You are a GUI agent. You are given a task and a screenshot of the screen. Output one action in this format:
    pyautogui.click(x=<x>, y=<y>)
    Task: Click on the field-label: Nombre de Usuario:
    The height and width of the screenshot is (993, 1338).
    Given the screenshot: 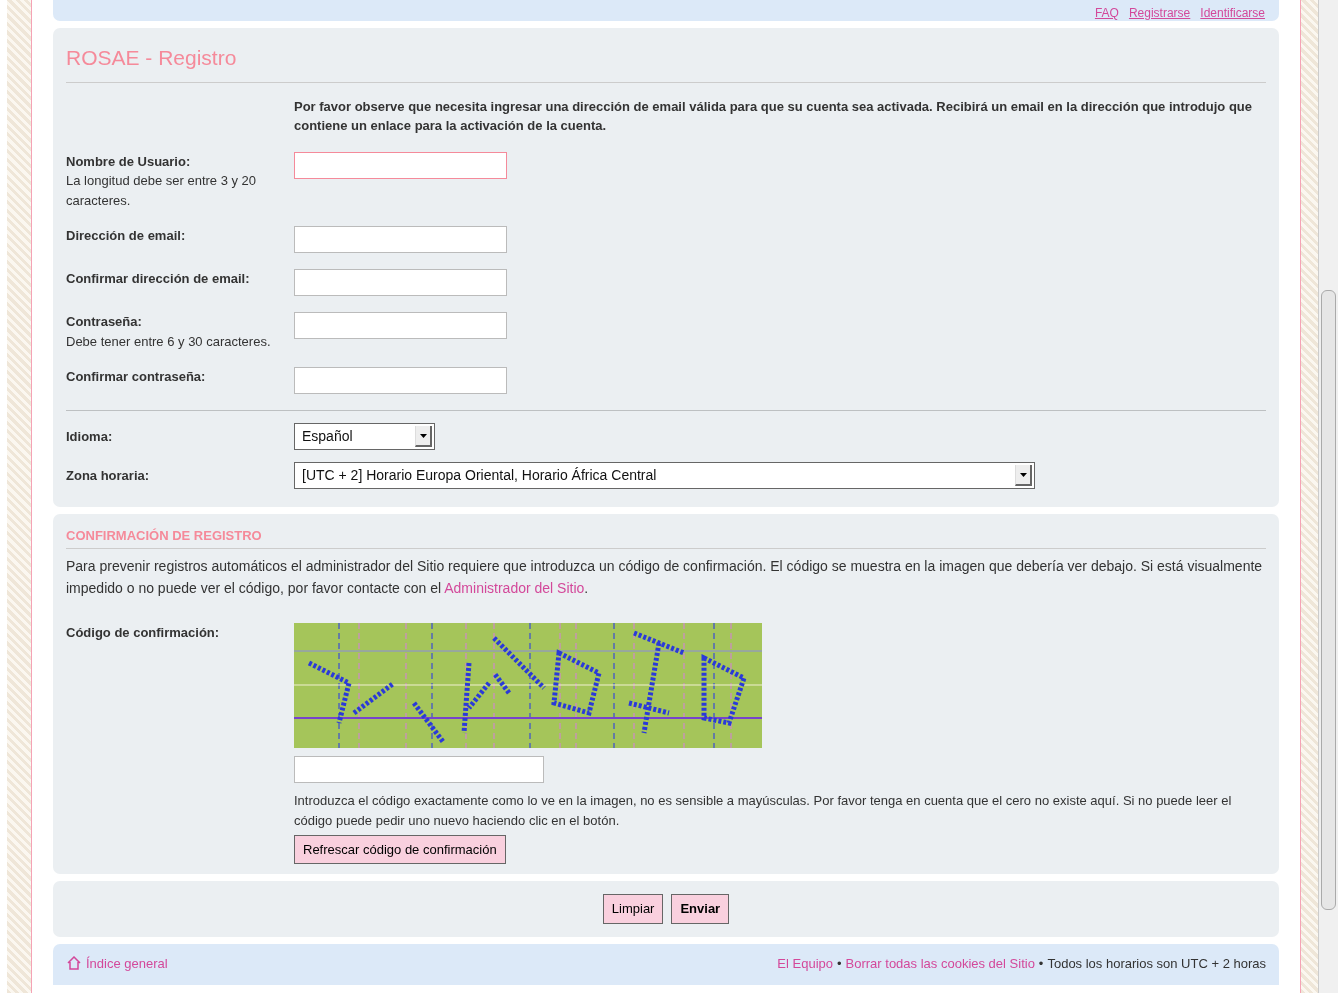 What is the action you would take?
    pyautogui.click(x=129, y=161)
    